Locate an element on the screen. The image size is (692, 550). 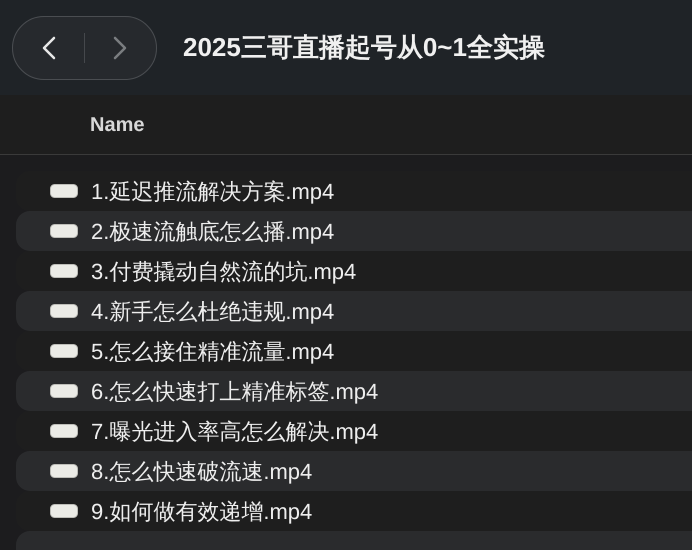
file-row: 6.怎么快速打上精准标签.mp4 is located at coordinates (354, 391).